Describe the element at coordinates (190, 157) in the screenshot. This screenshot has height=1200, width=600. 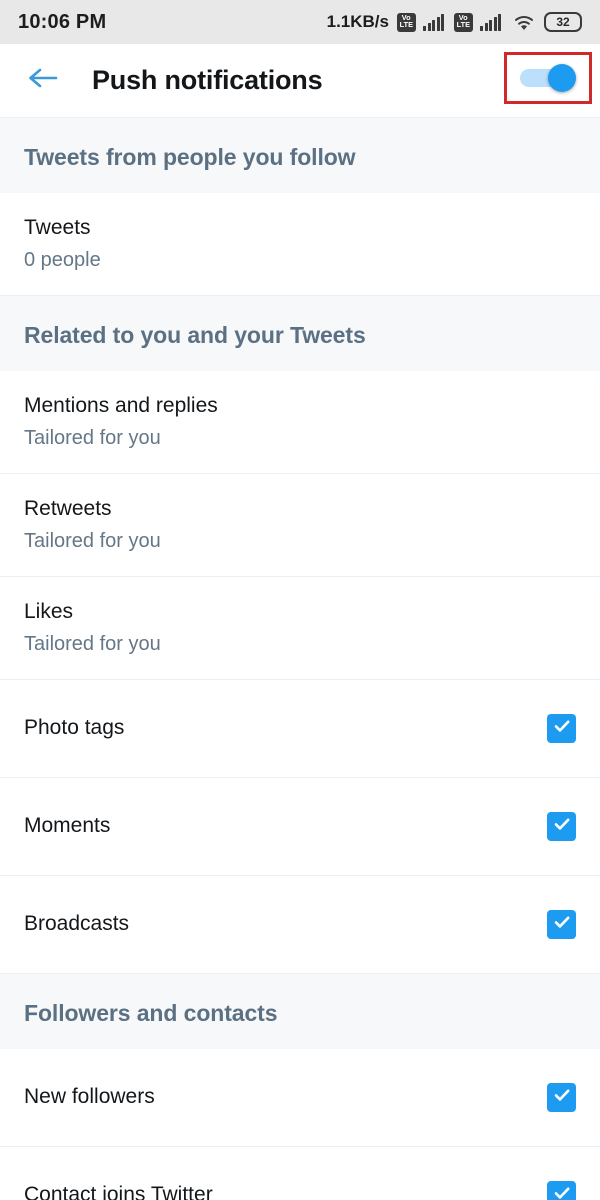
I see `section-header-title: Tweets from people you follow` at that location.